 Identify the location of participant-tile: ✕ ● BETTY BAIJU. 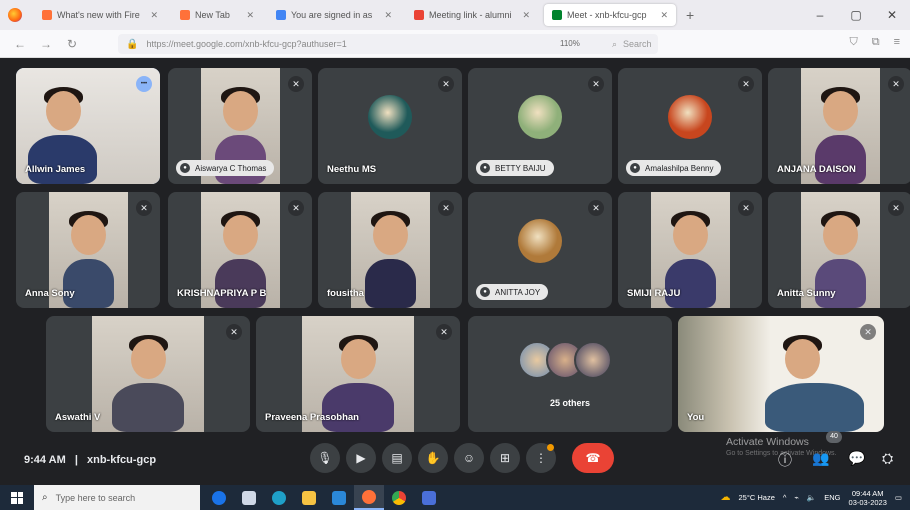
(540, 126).